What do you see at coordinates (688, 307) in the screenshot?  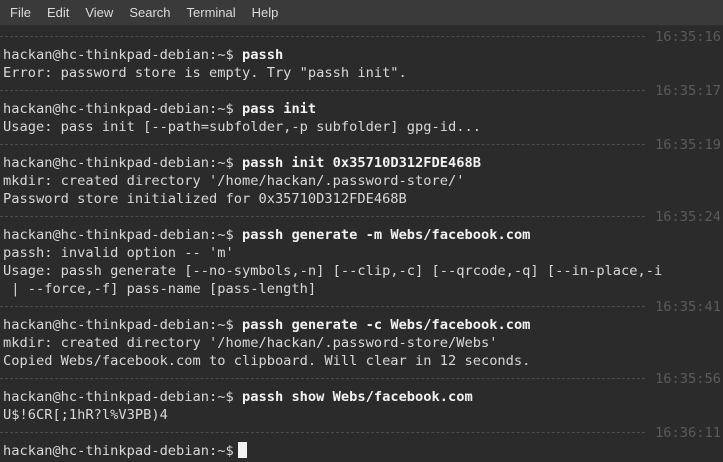 I see `timestamp: 16:35:41` at bounding box center [688, 307].